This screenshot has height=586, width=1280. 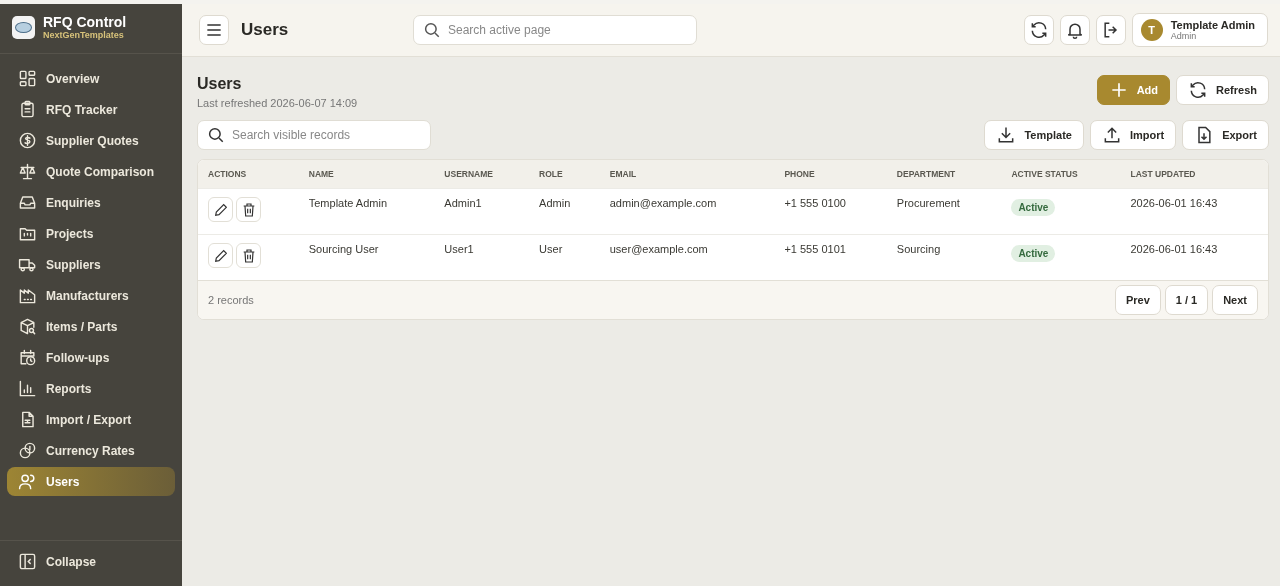 I want to click on calendar-icon, so click(x=27, y=357).